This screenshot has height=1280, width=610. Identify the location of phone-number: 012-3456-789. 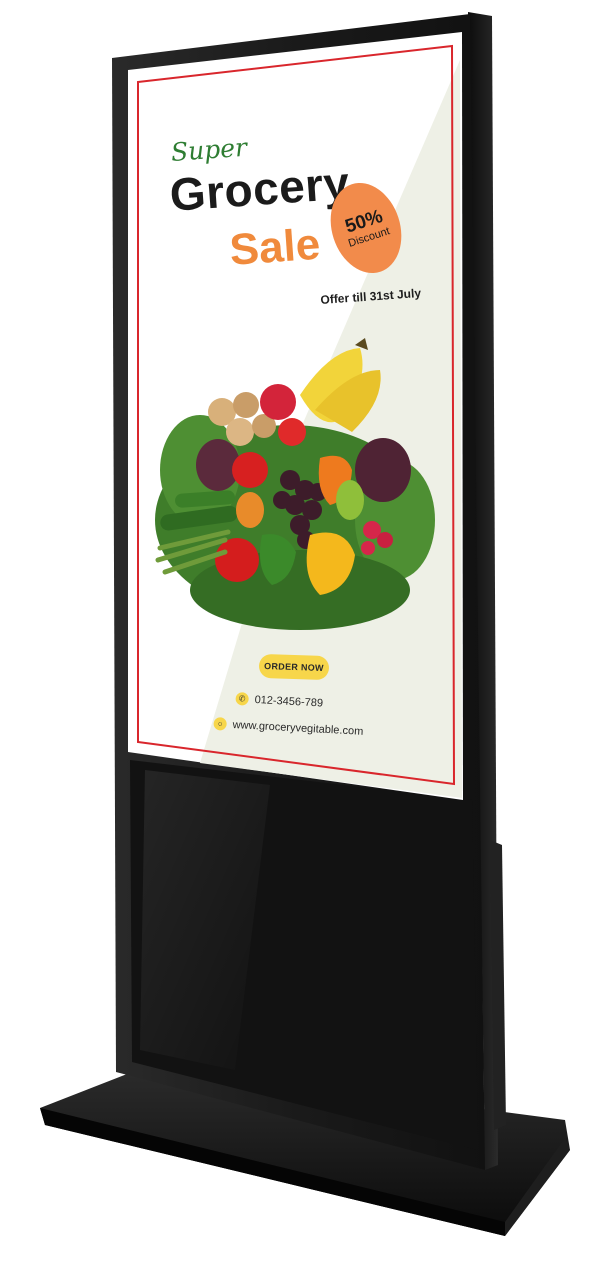
(289, 701).